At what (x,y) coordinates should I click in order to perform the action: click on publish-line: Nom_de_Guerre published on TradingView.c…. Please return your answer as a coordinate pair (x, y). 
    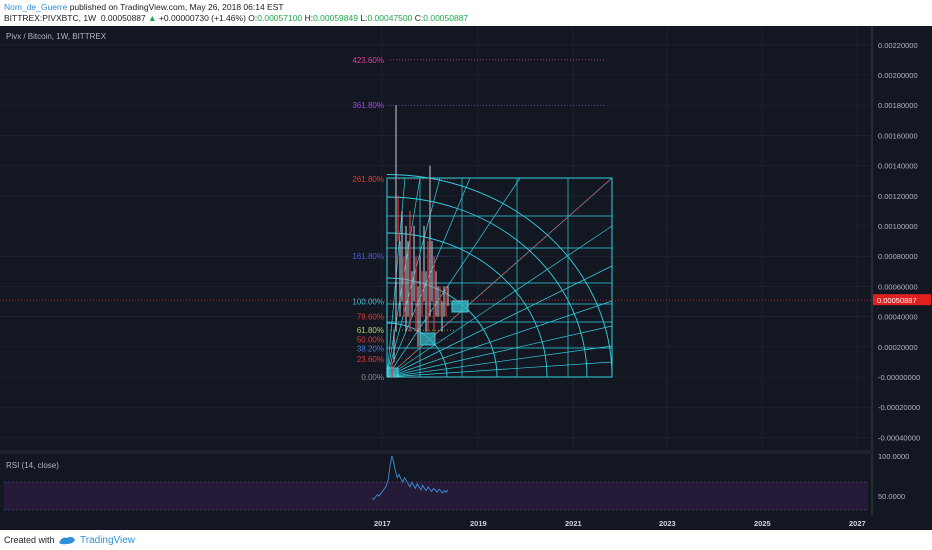
    Looking at the image, I should click on (144, 7).